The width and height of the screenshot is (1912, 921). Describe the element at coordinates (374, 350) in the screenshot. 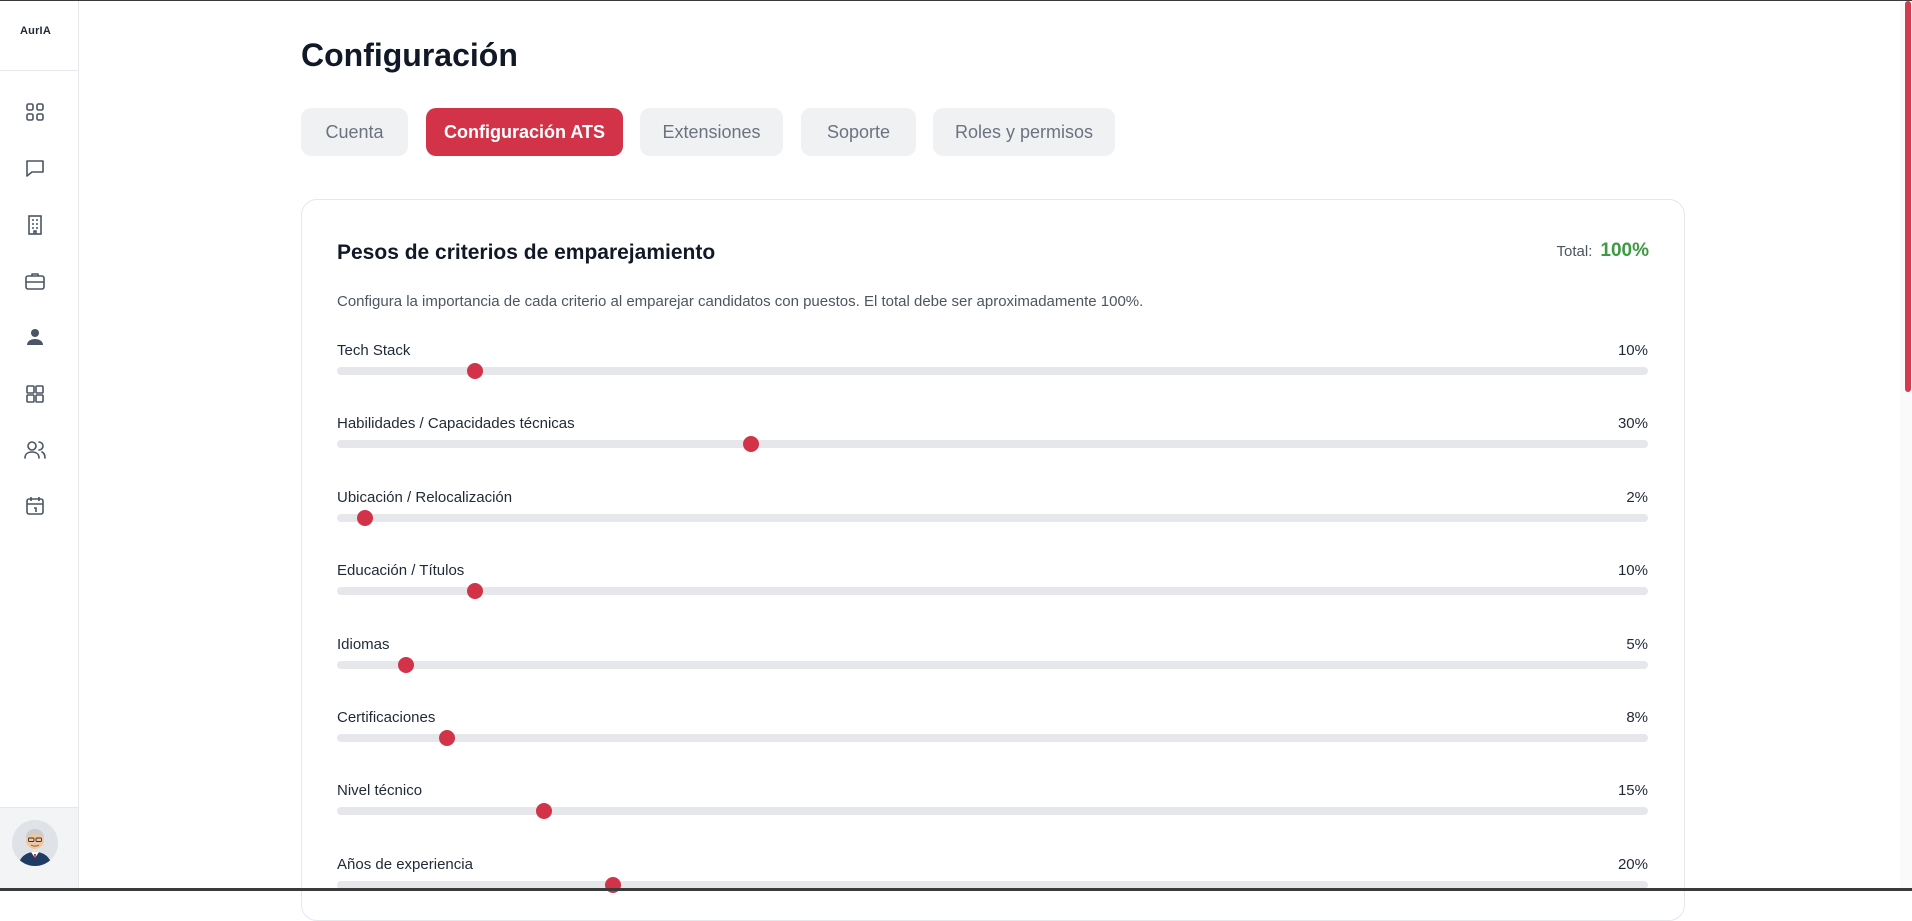

I see `criterion-label: Tech Stack` at that location.